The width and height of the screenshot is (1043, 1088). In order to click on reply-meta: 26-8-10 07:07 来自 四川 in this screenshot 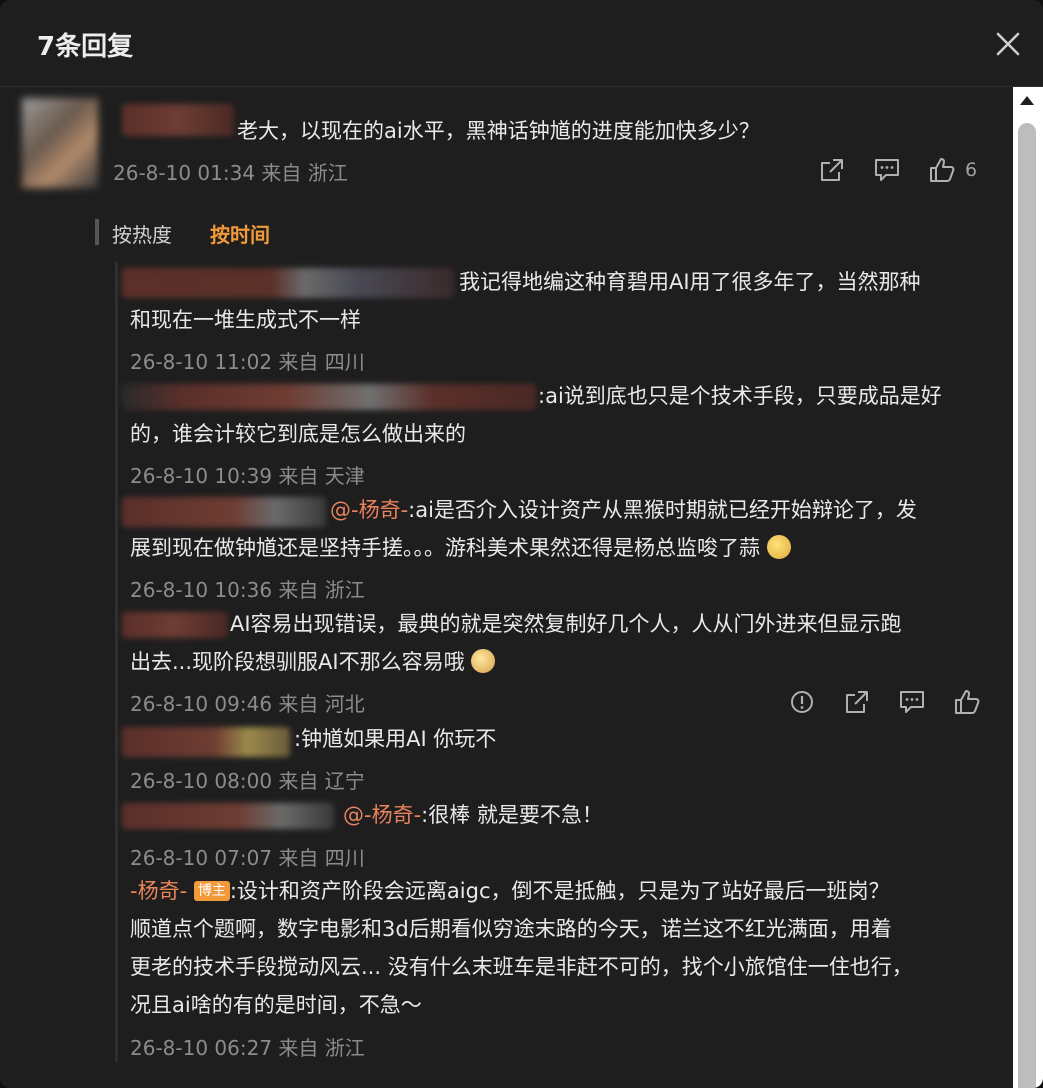, I will do `click(247, 856)`.